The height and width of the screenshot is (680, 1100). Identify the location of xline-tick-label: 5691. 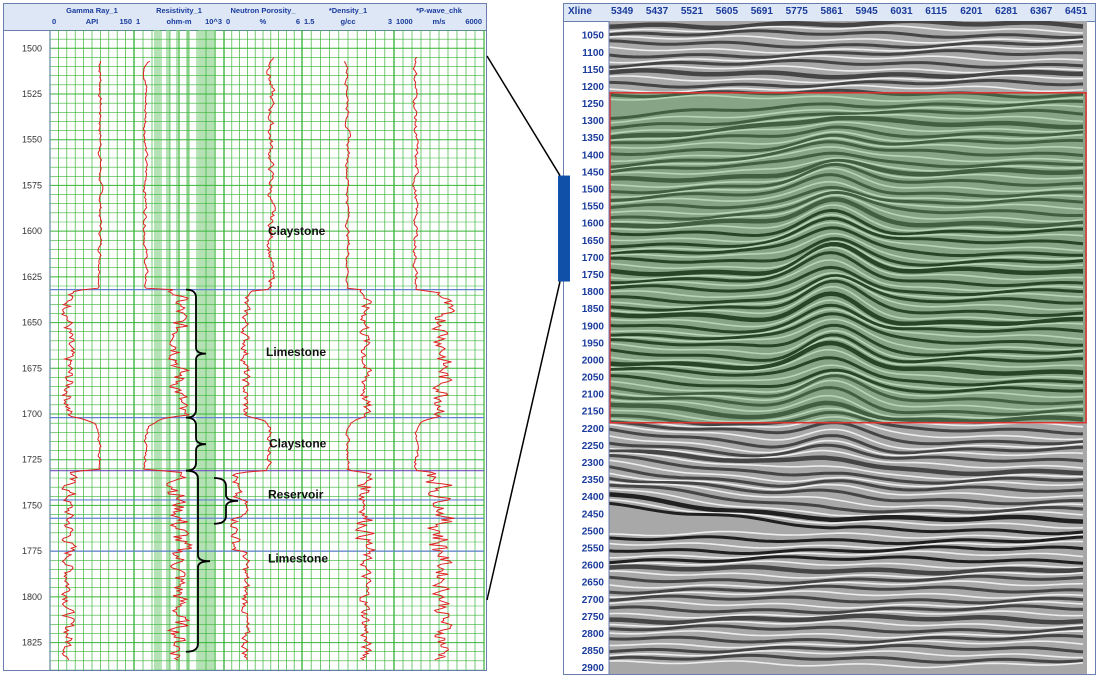
(761, 11).